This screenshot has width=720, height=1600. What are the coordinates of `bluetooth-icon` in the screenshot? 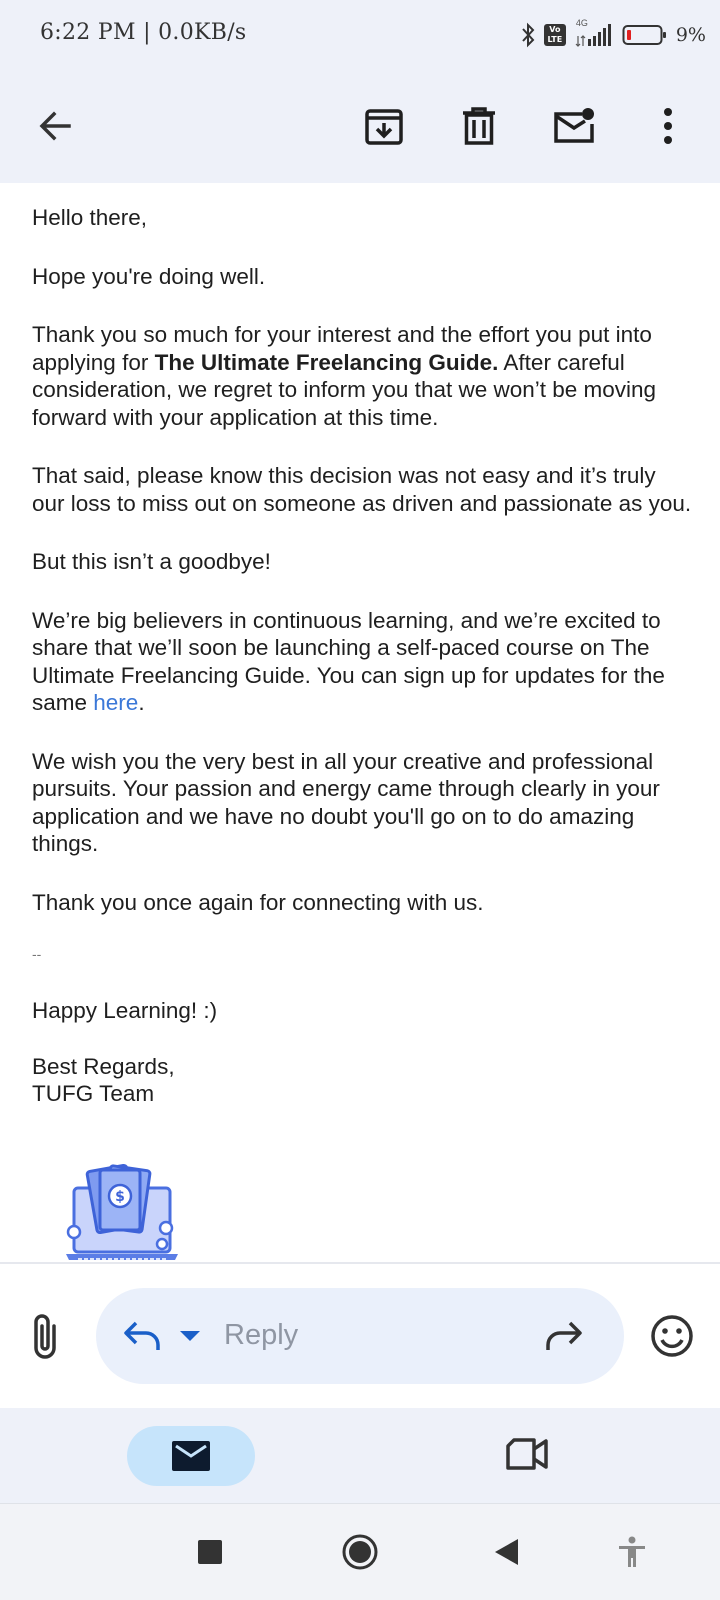 It's located at (528, 35).